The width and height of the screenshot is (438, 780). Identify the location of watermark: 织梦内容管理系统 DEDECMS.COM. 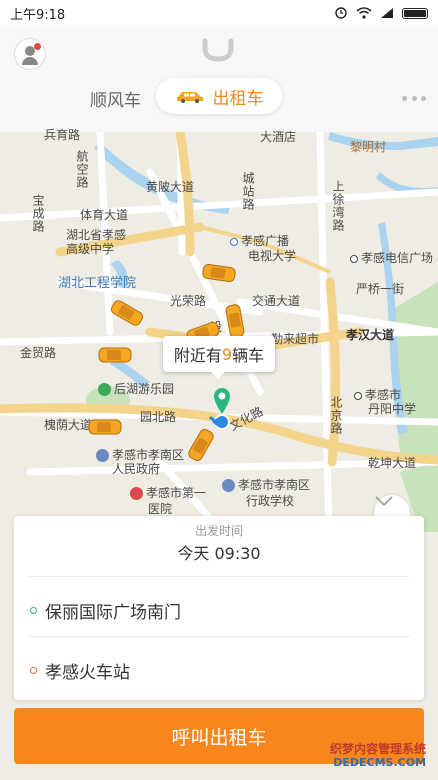
(378, 755).